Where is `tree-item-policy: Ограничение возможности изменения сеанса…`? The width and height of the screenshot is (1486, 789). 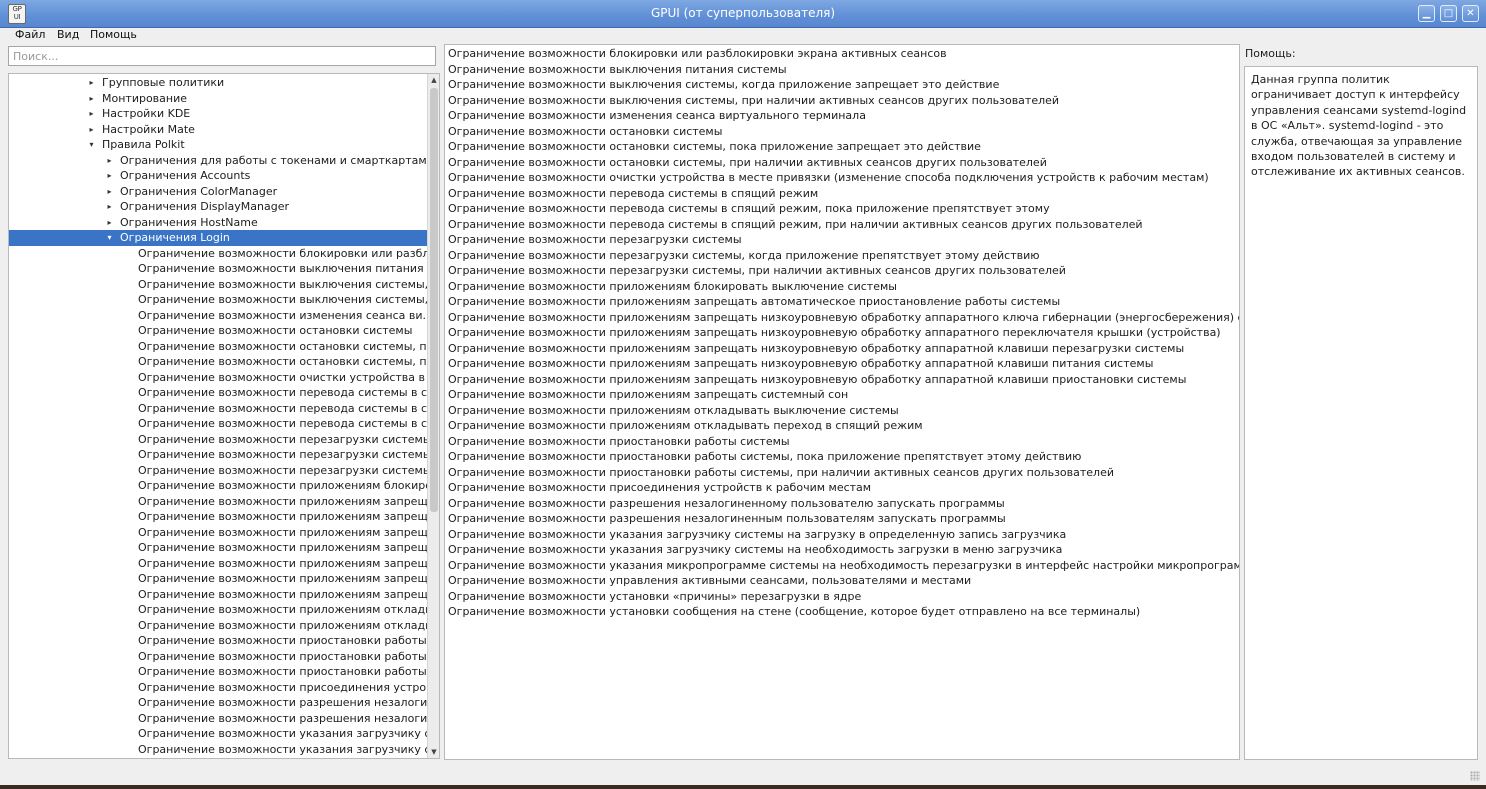
tree-item-policy: Ограничение возможности изменения сеанса… is located at coordinates (218, 316).